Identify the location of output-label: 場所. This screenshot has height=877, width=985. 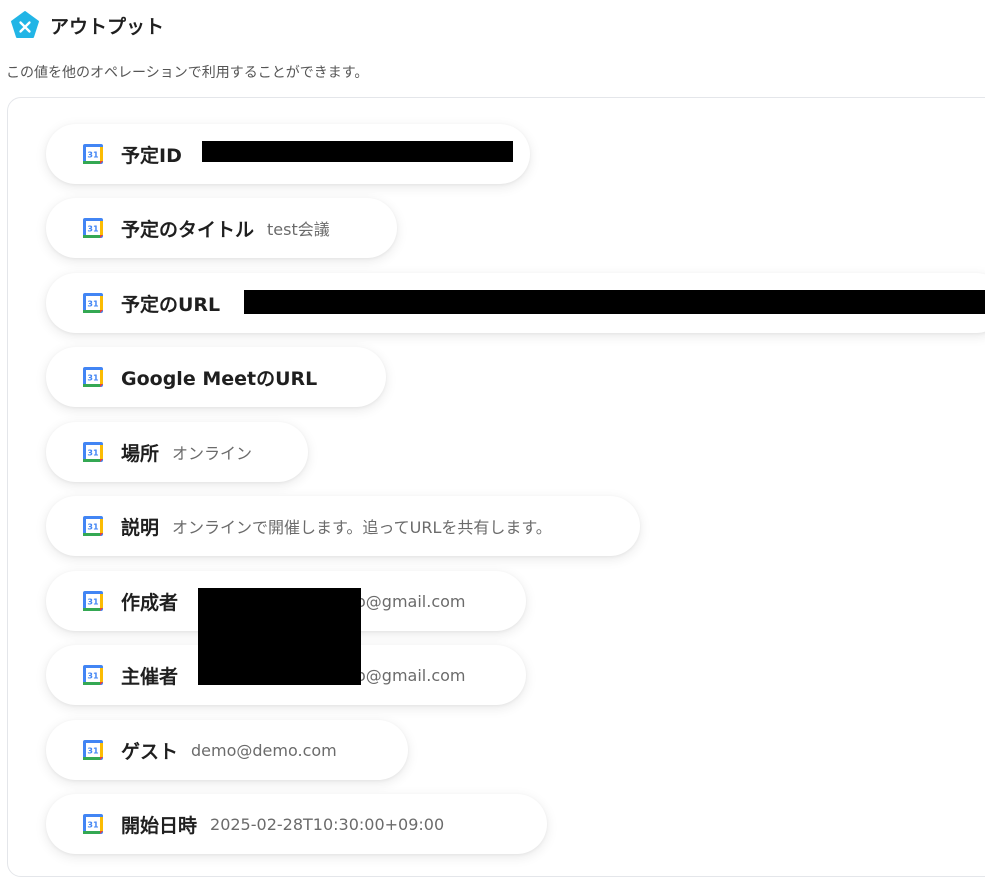
(140, 453).